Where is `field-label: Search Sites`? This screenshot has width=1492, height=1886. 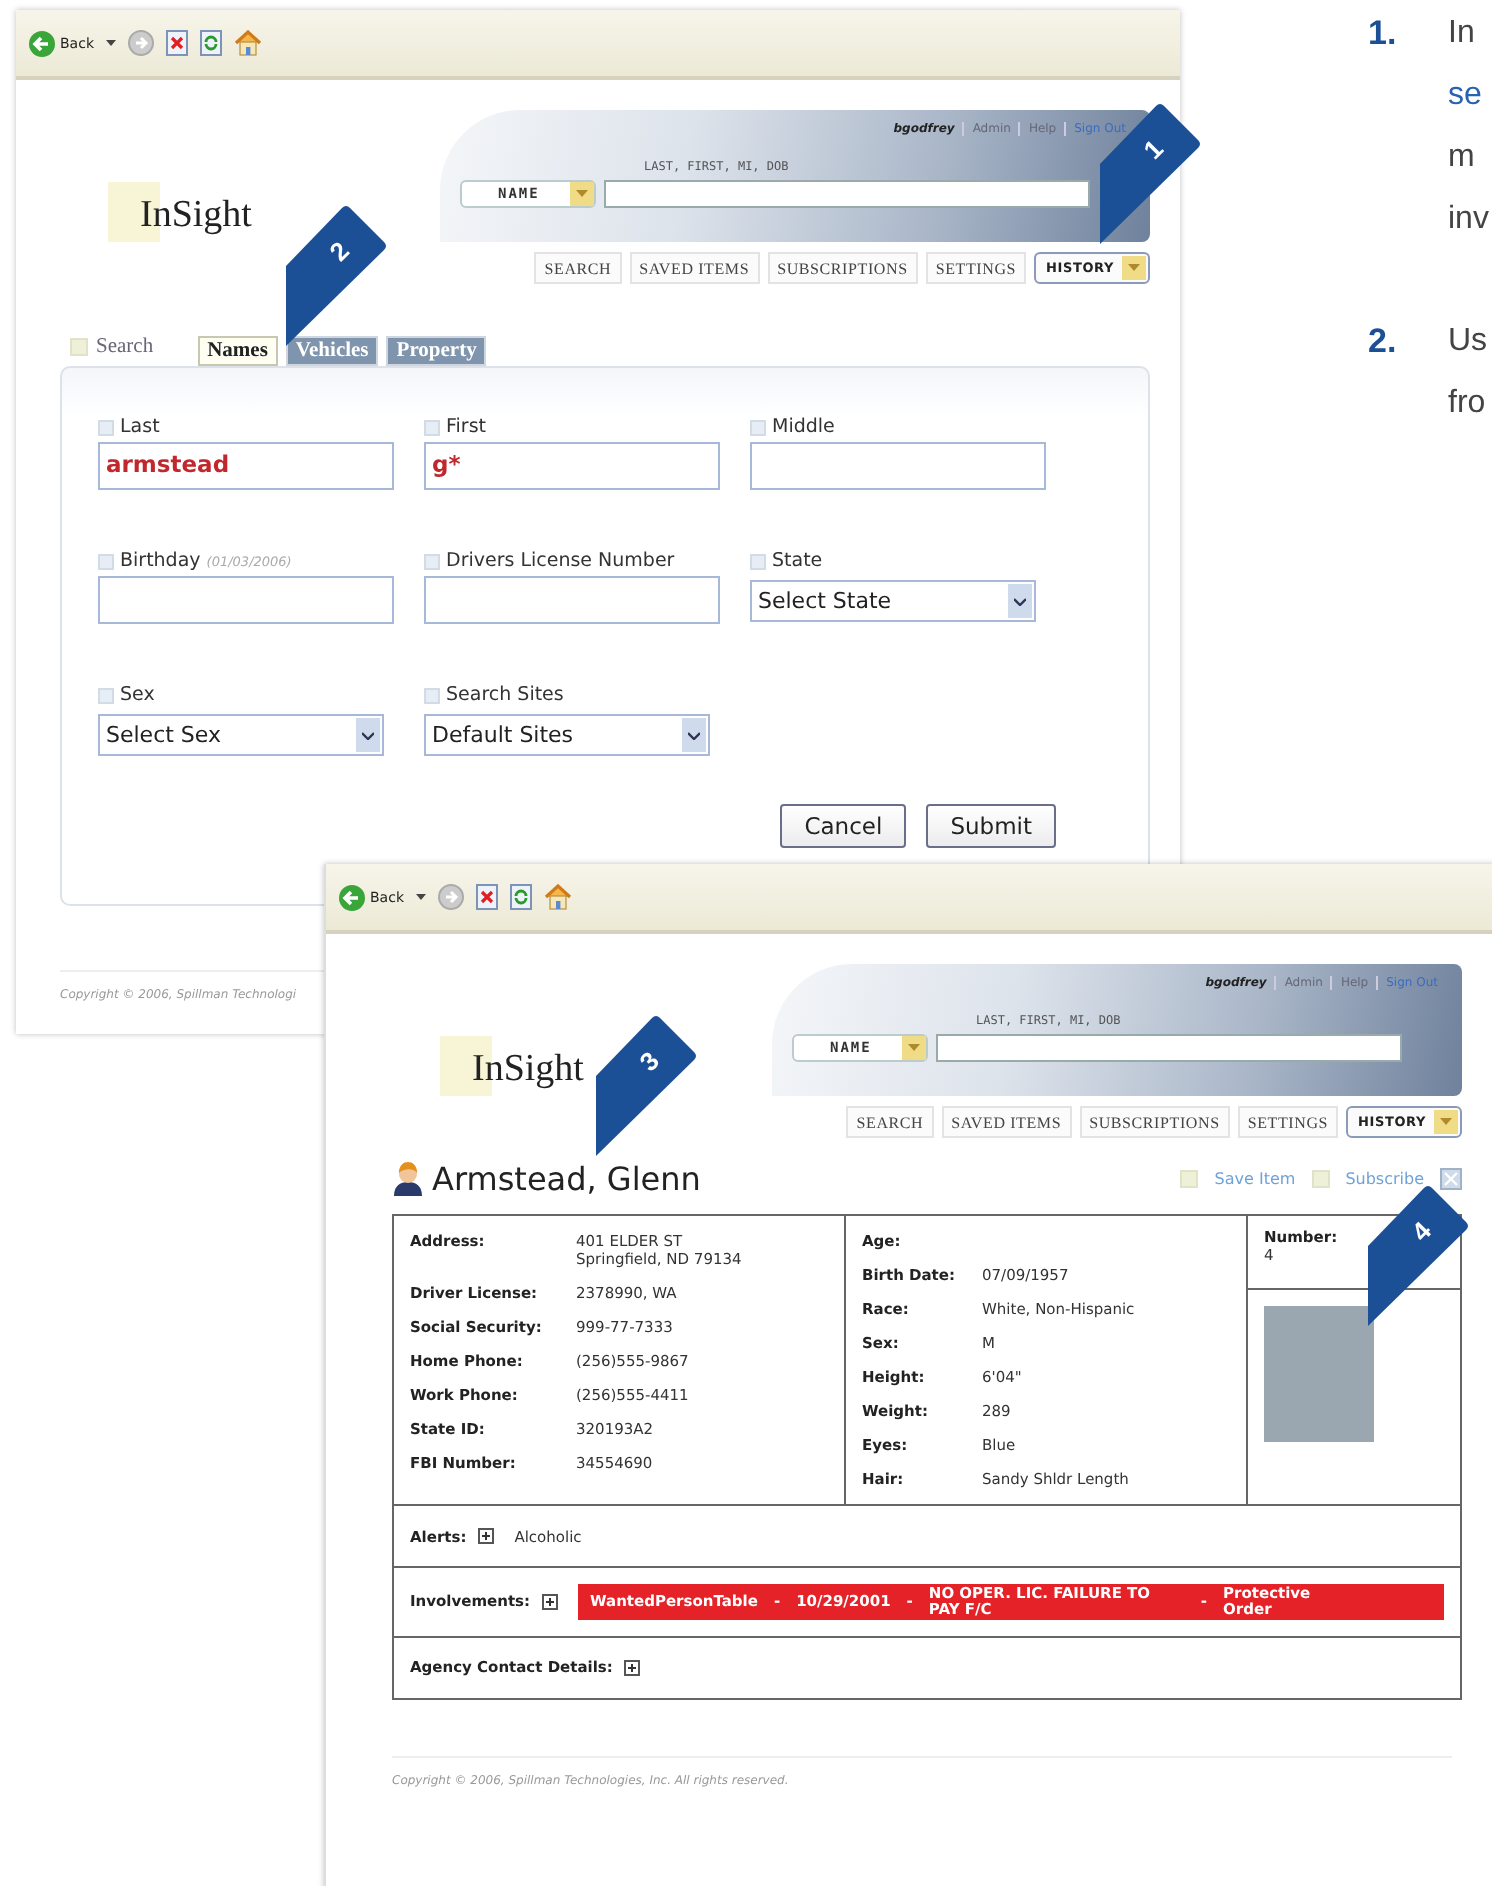 field-label: Search Sites is located at coordinates (505, 695).